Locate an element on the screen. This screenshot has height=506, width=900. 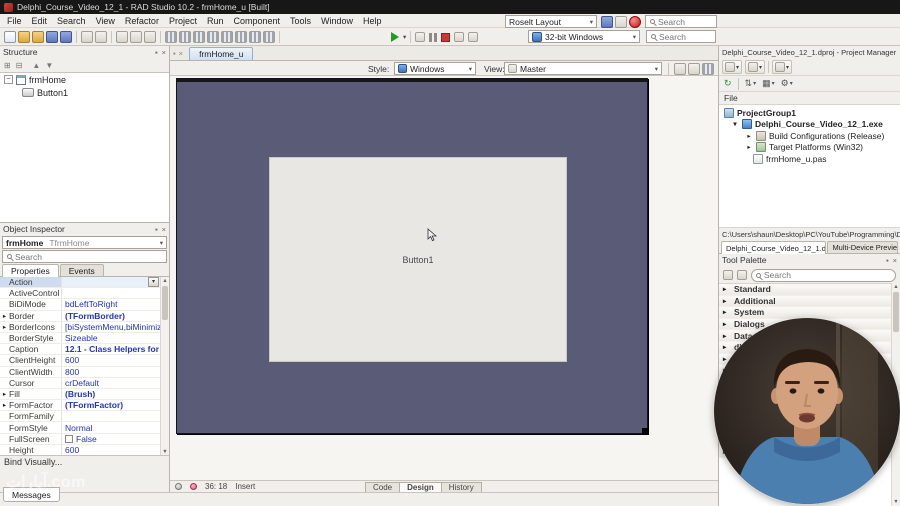
align-center-icon is located at coordinates (199, 37).